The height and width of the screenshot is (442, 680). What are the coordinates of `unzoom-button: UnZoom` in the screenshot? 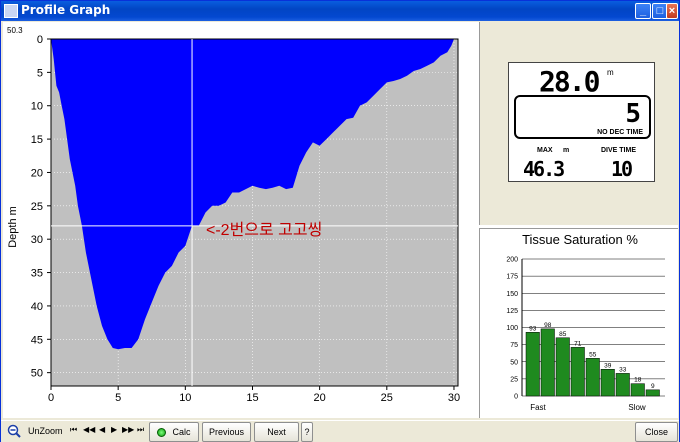 It's located at (45, 431).